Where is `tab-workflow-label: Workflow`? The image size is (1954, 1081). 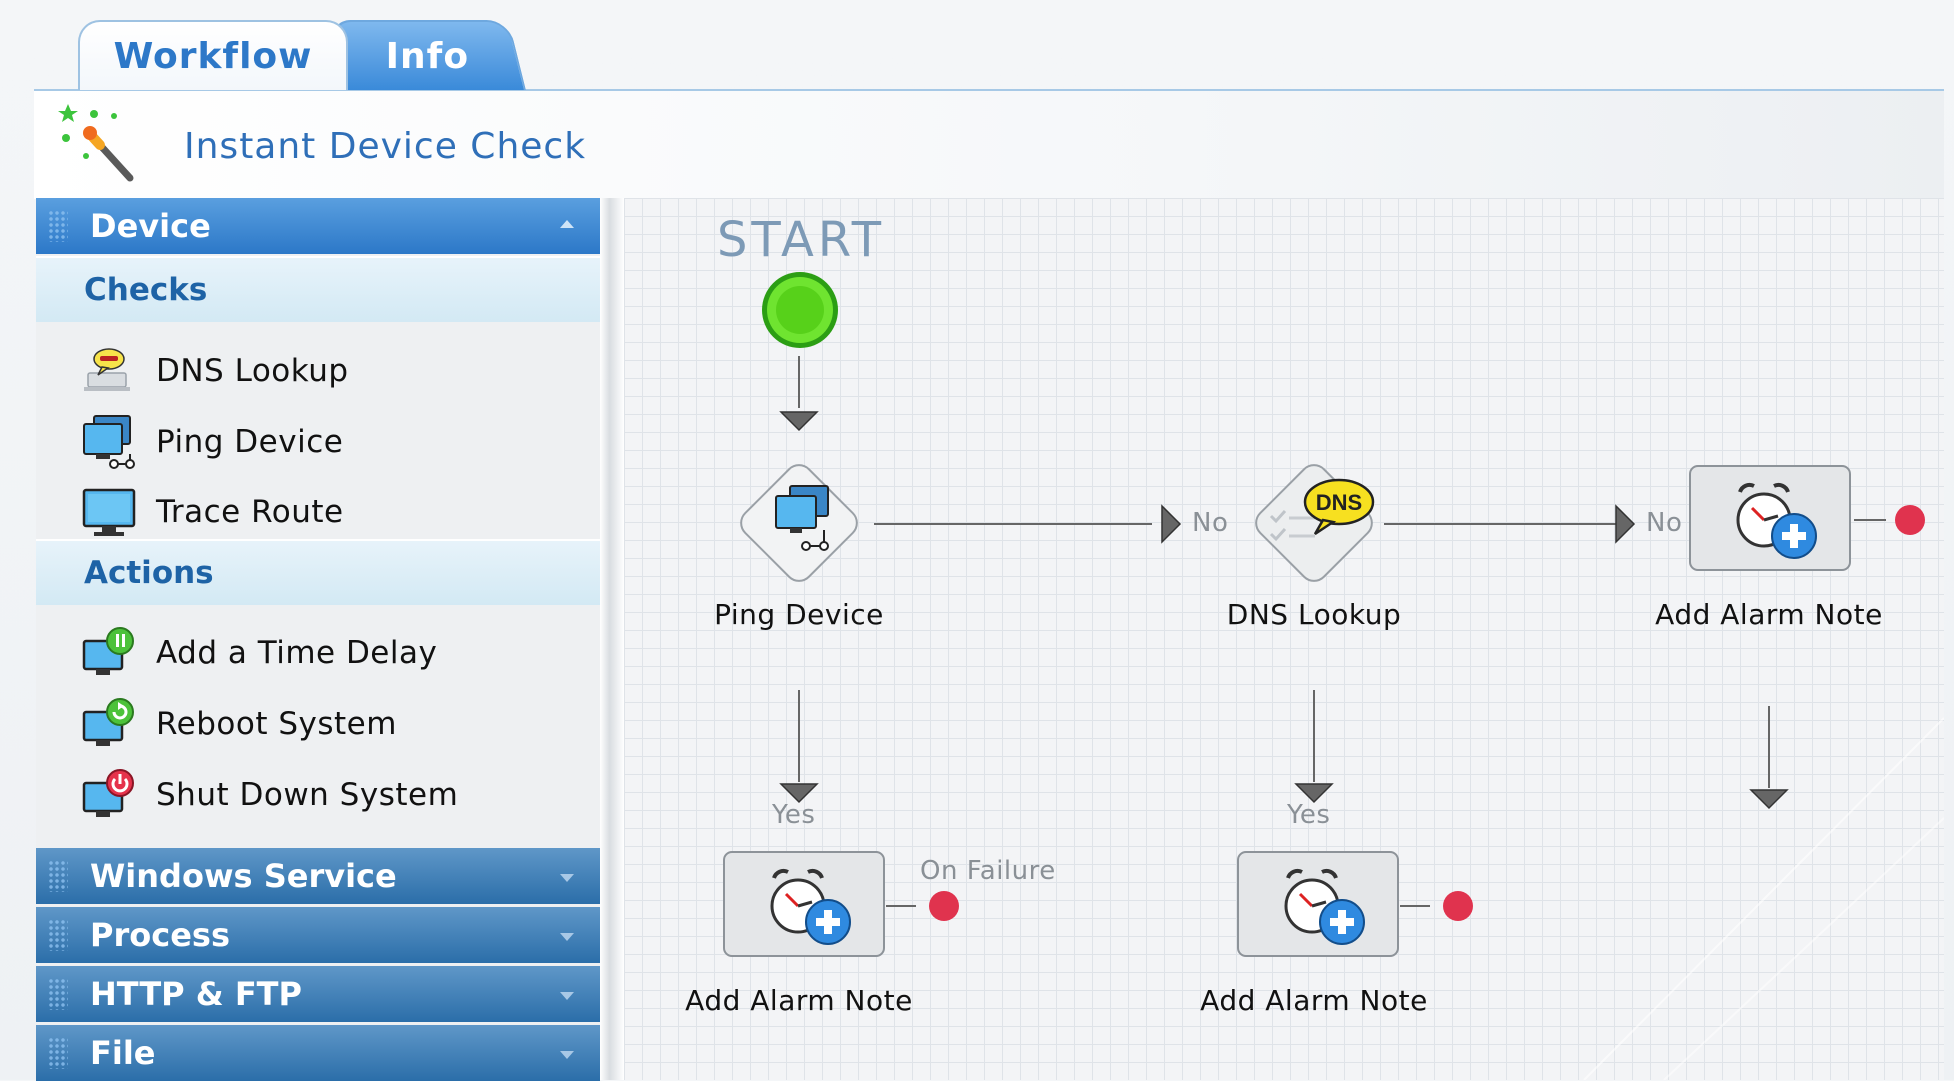
tab-workflow-label: Workflow is located at coordinates (213, 56).